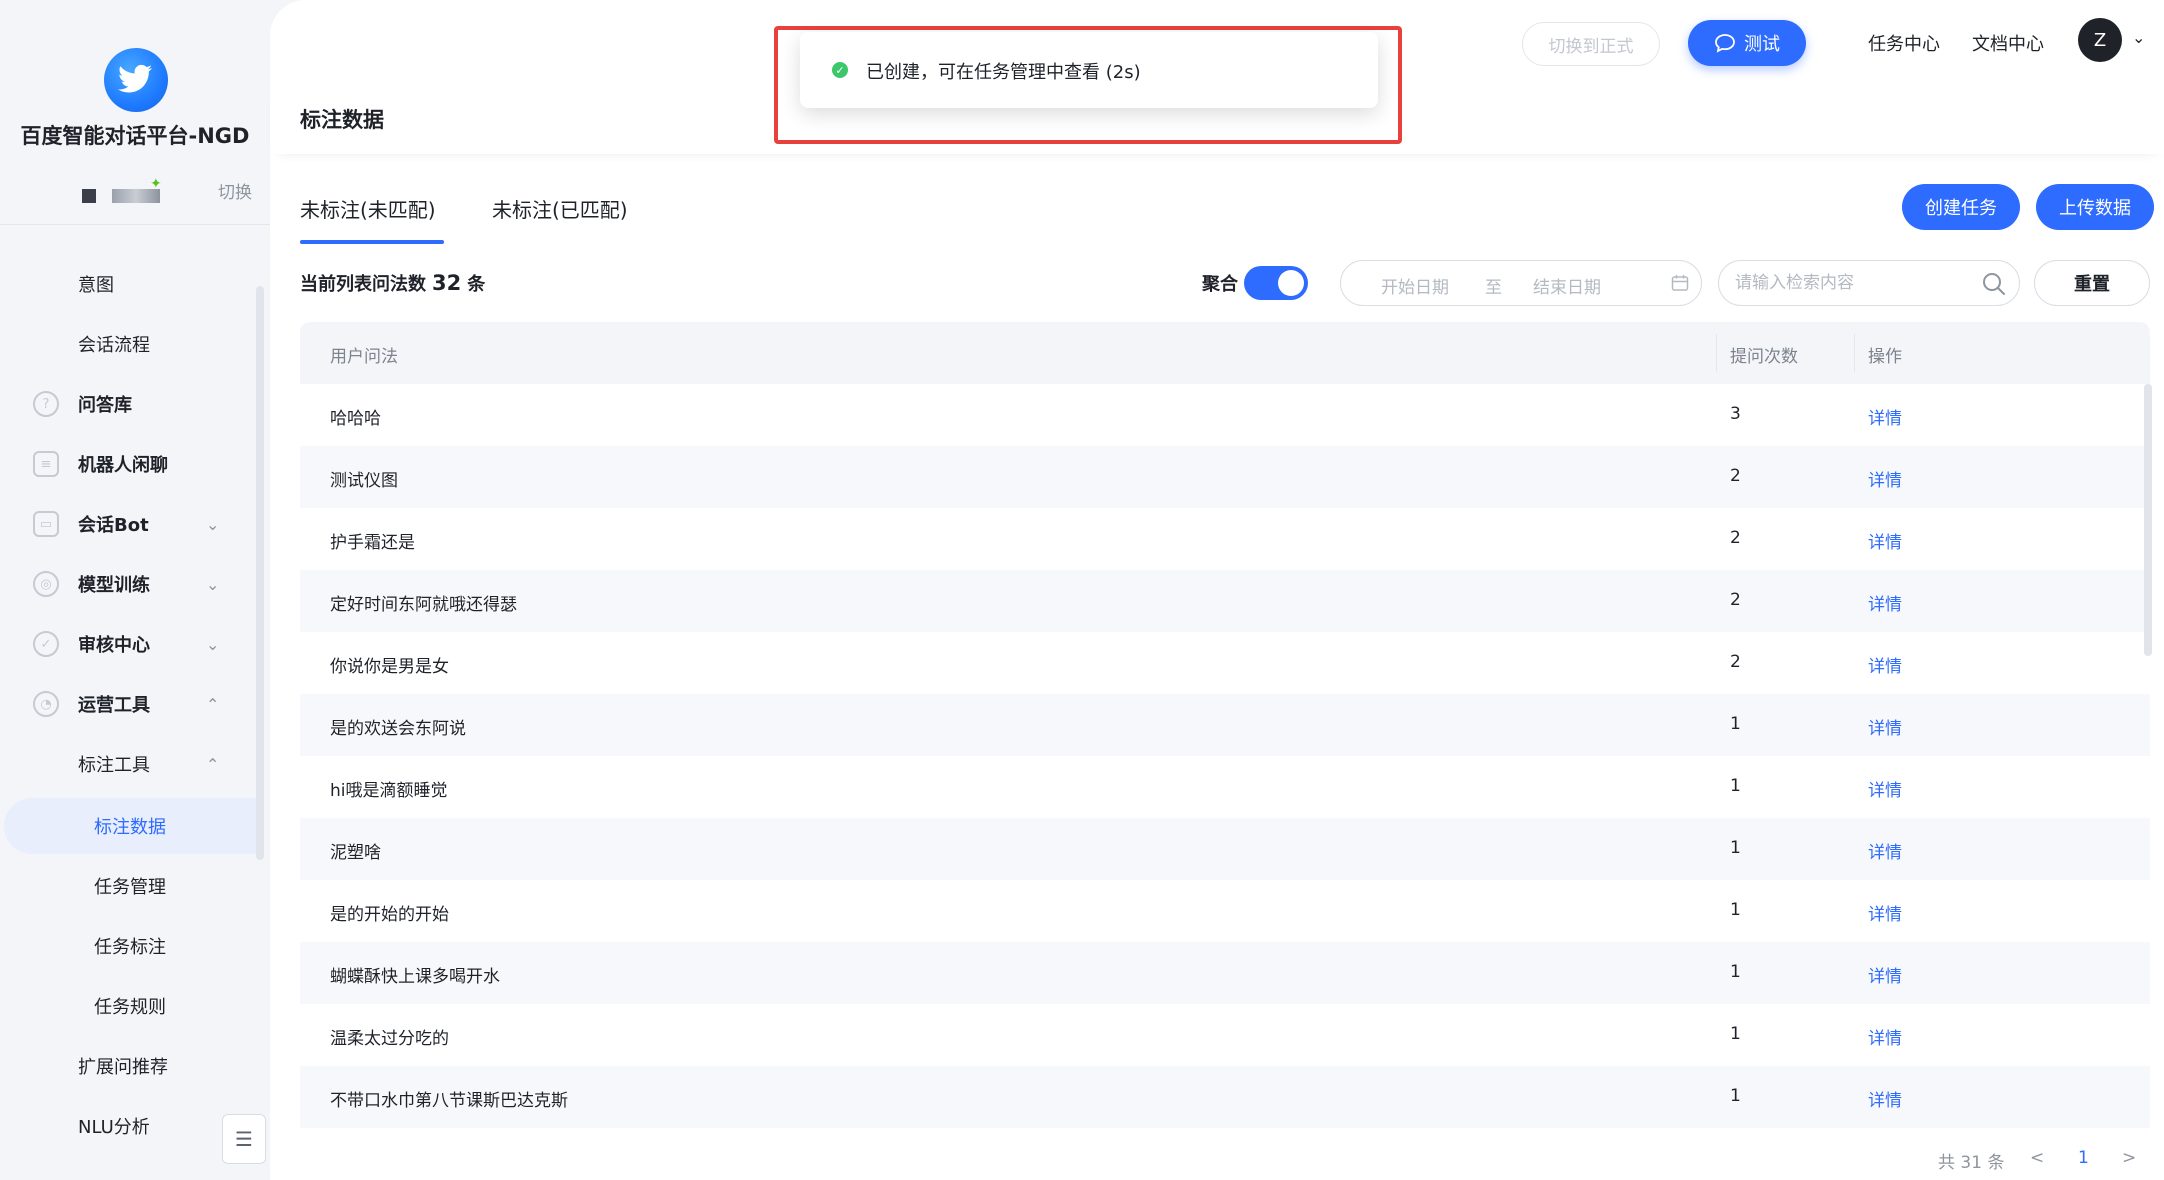  I want to click on sidebar-item-label: 任务标注, so click(130, 947).